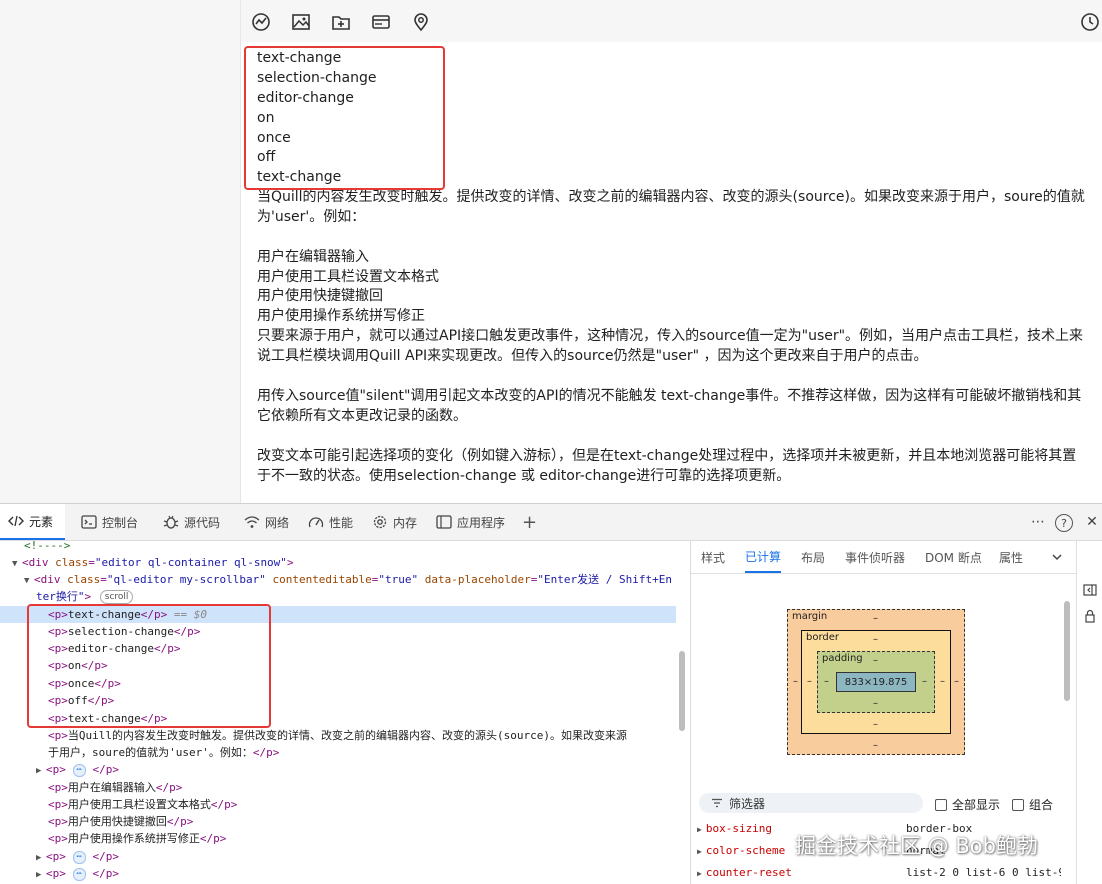 The height and width of the screenshot is (884, 1102). What do you see at coordinates (81, 700) in the screenshot?
I see `tree-node-p: <p>off</p>` at bounding box center [81, 700].